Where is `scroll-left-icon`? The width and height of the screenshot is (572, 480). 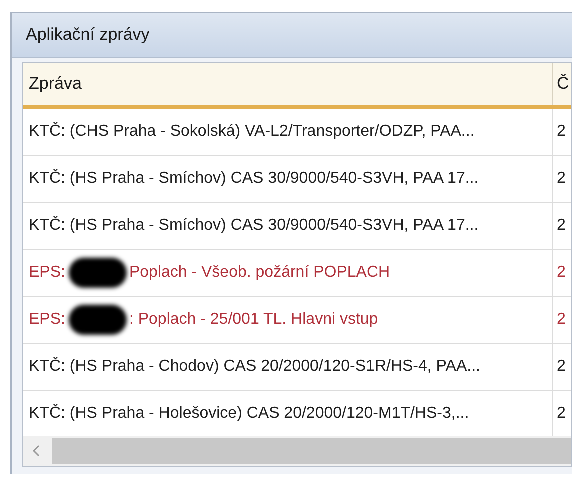
scroll-left-icon is located at coordinates (37, 451).